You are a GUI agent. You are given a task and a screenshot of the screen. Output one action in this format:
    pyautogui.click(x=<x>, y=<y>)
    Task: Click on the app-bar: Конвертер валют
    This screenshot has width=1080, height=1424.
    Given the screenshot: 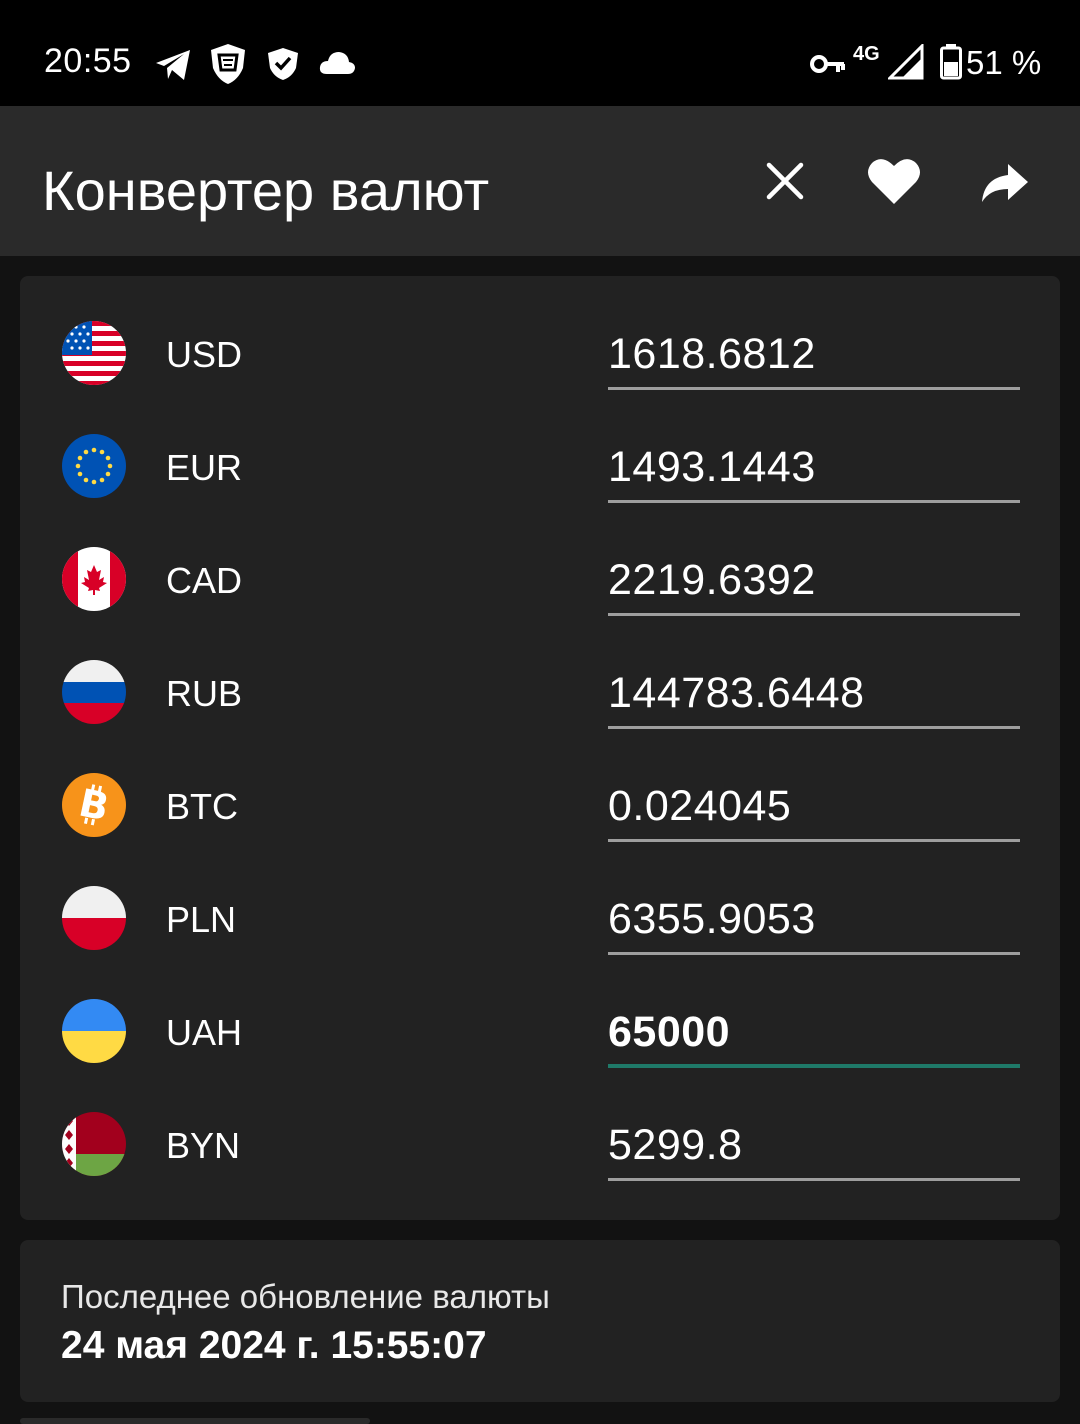 What is the action you would take?
    pyautogui.click(x=540, y=181)
    